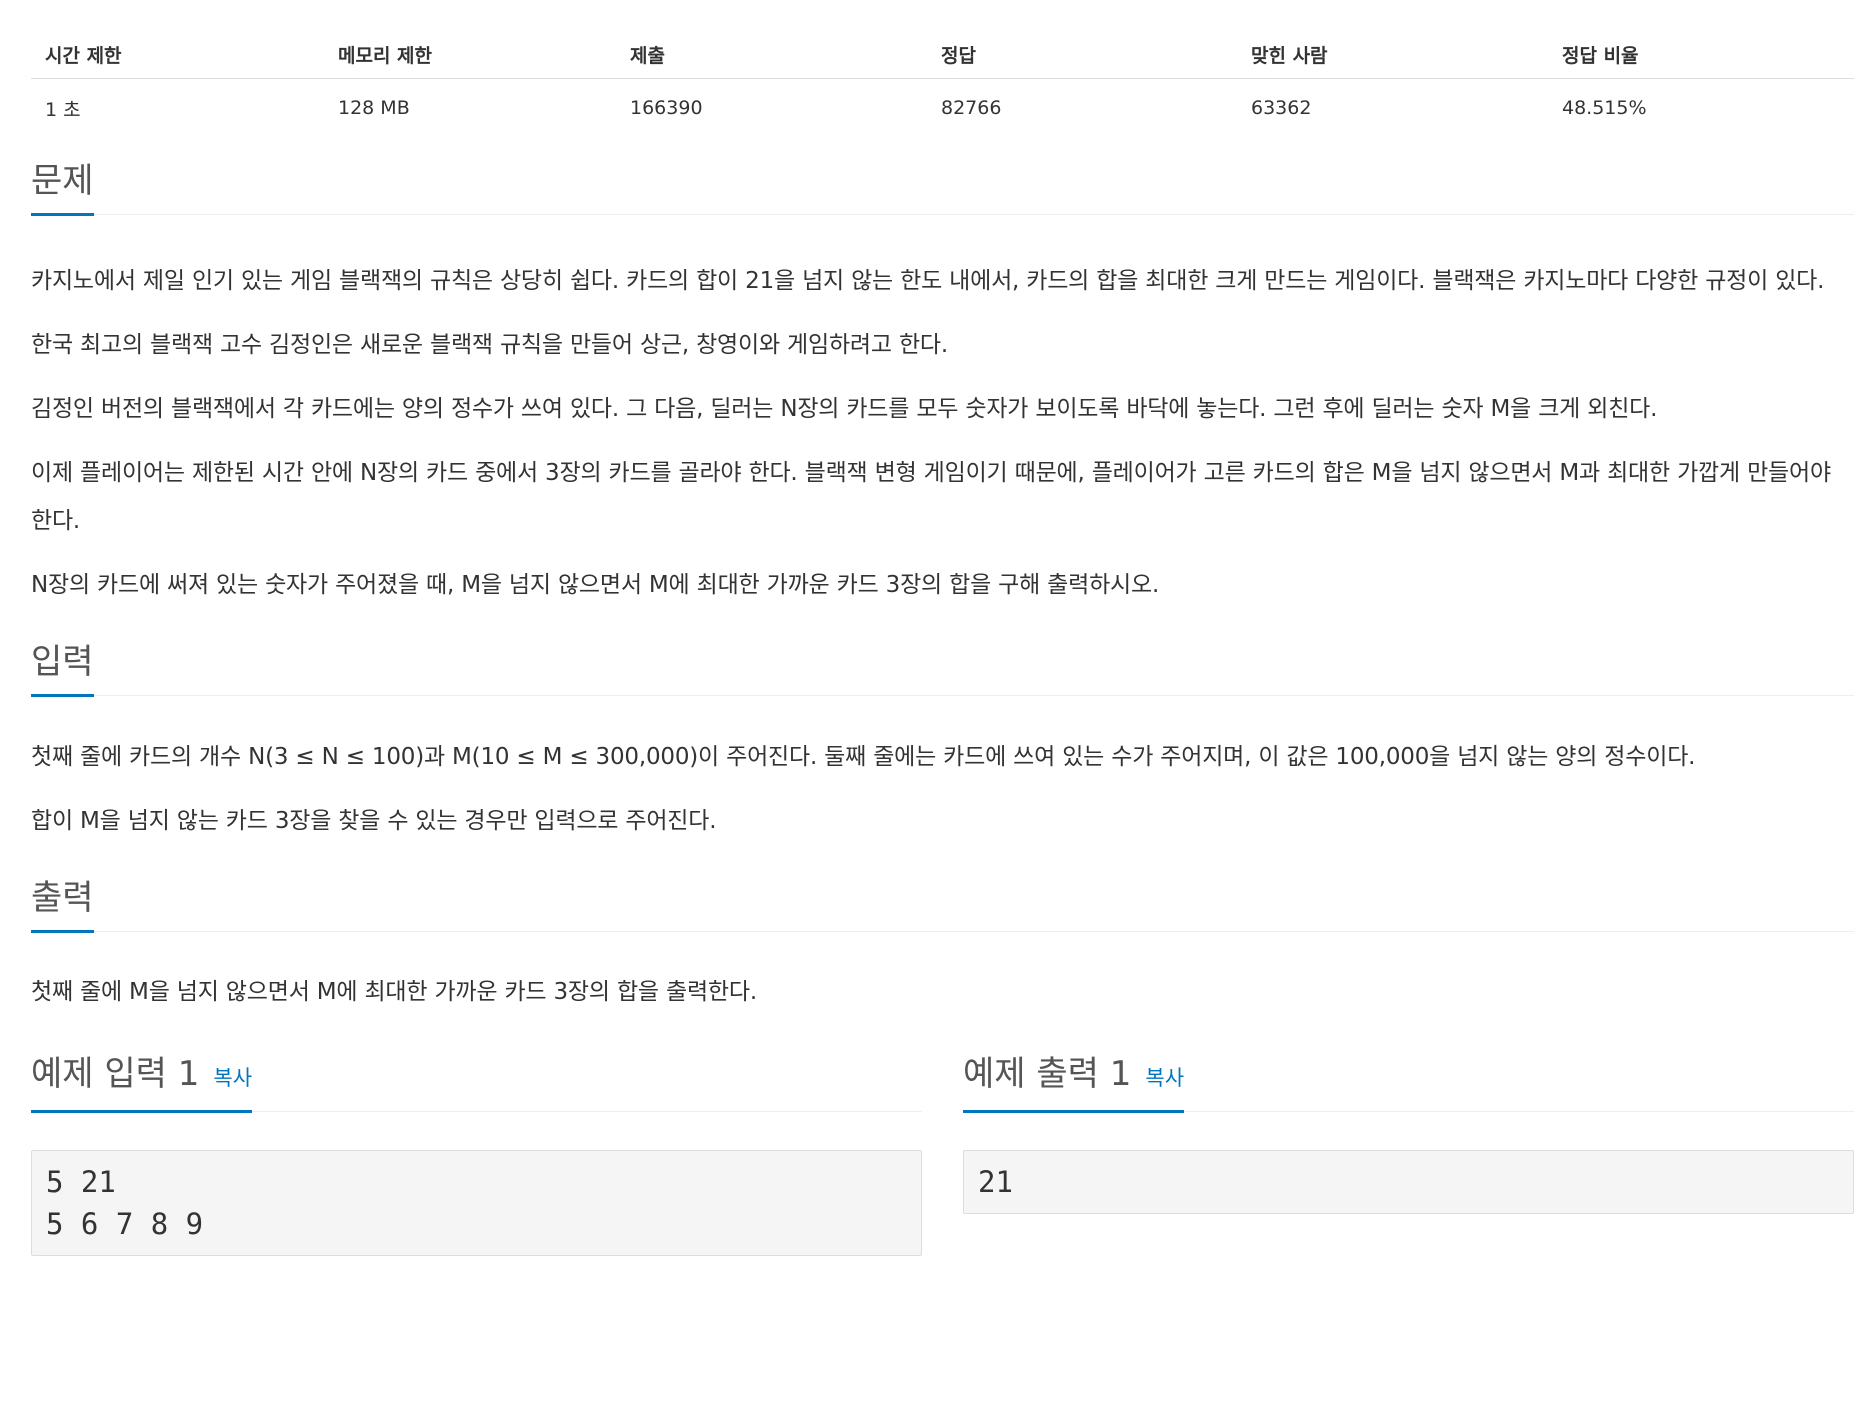 Image resolution: width=1870 pixels, height=1404 pixels. Describe the element at coordinates (942, 665) in the screenshot. I see `input-section-header: 입력` at that location.